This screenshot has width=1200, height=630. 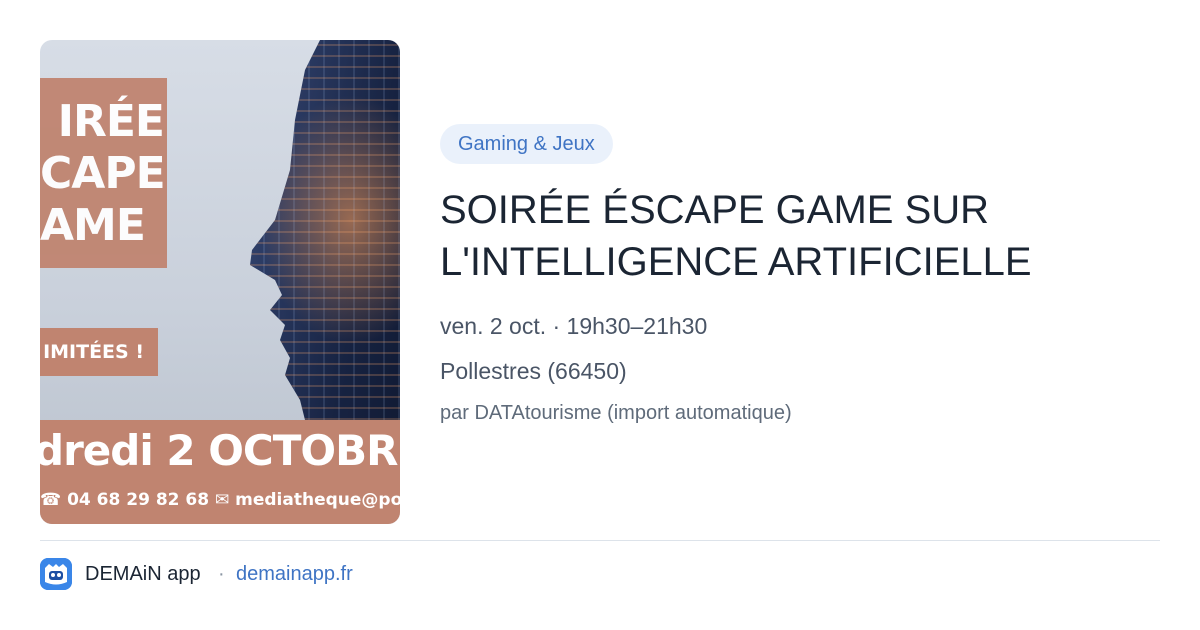 What do you see at coordinates (616, 413) in the screenshot?
I see `event-organizer: par DATAtourisme (import automatique)` at bounding box center [616, 413].